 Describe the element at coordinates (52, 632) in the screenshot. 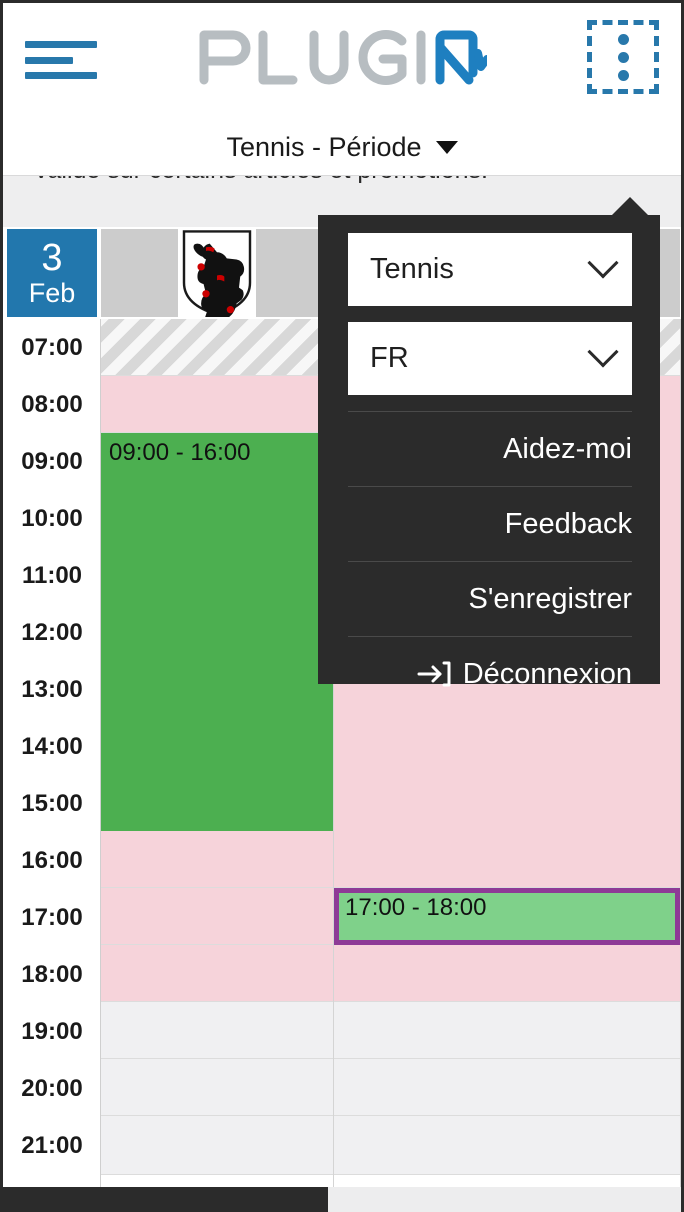

I see `time-label: 12:00` at that location.